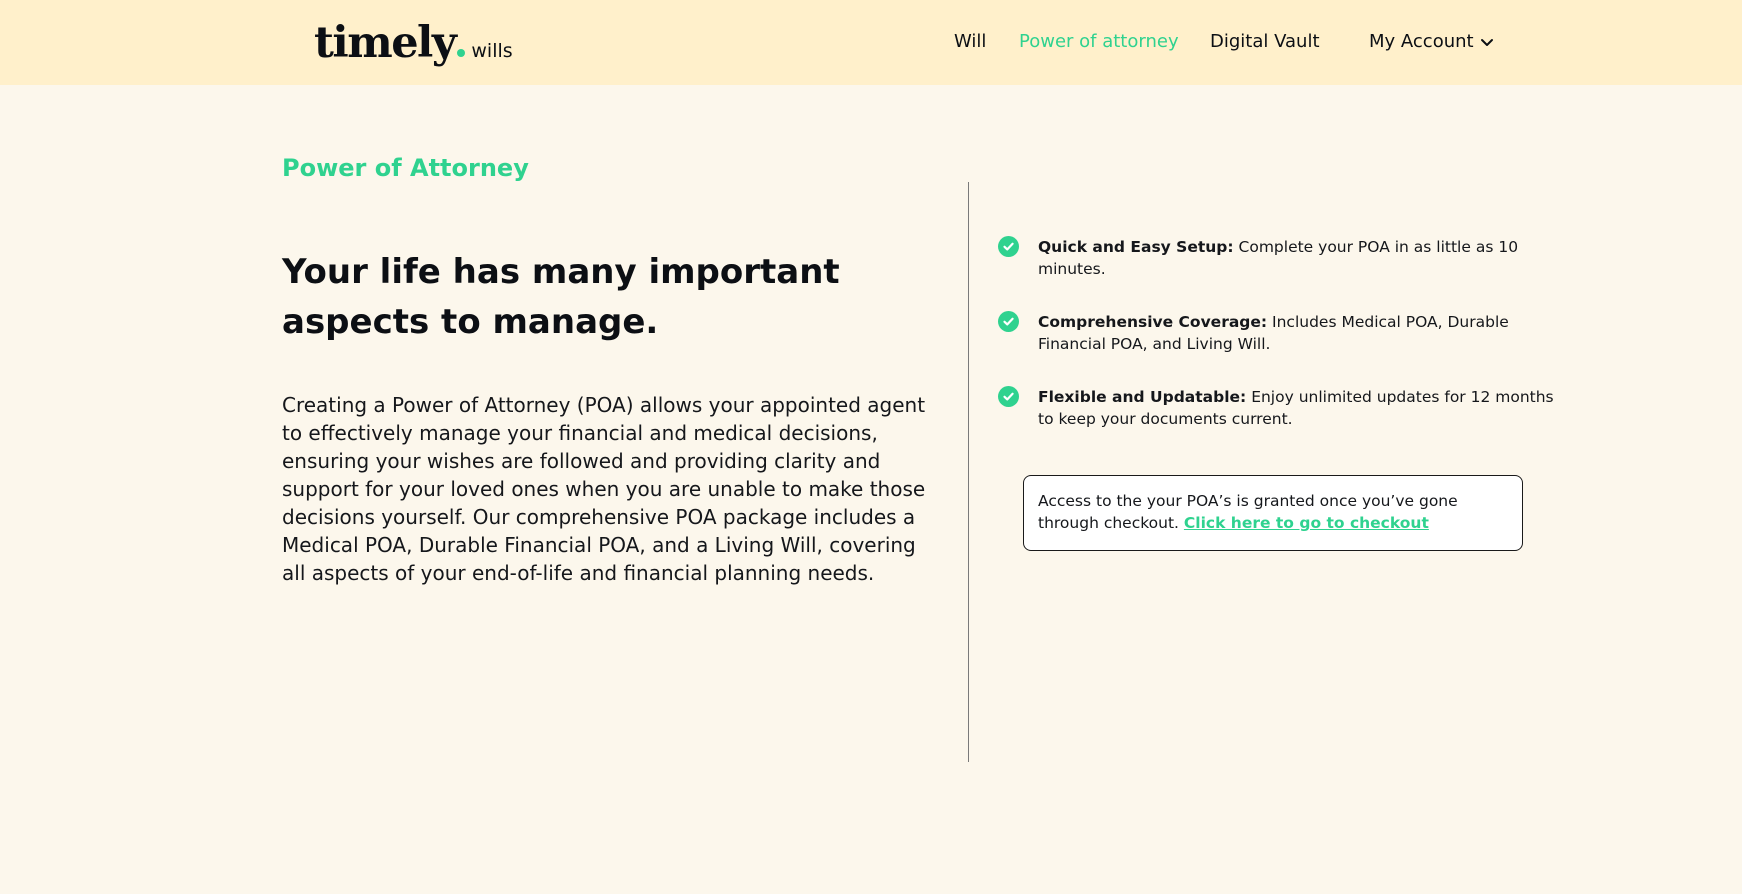 The width and height of the screenshot is (1742, 894). Describe the element at coordinates (405, 168) in the screenshot. I see `section-eyebrow: Power of Attorney` at that location.